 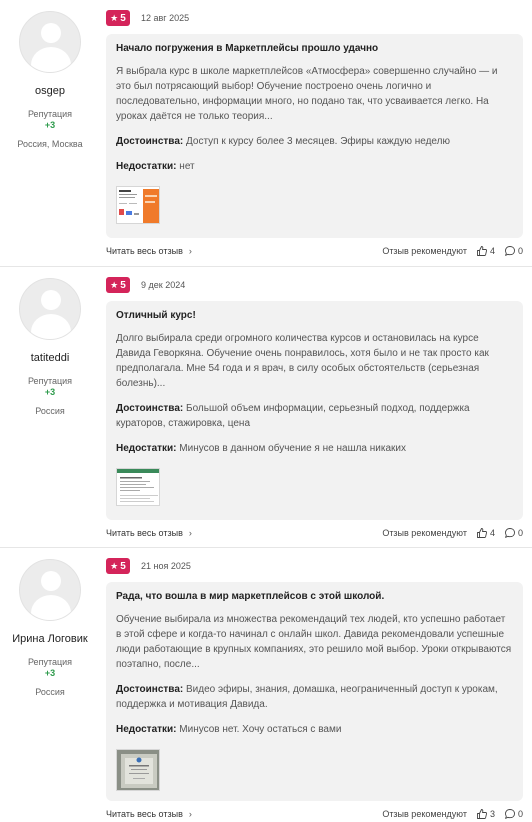 I want to click on like-count: 3, so click(x=492, y=814).